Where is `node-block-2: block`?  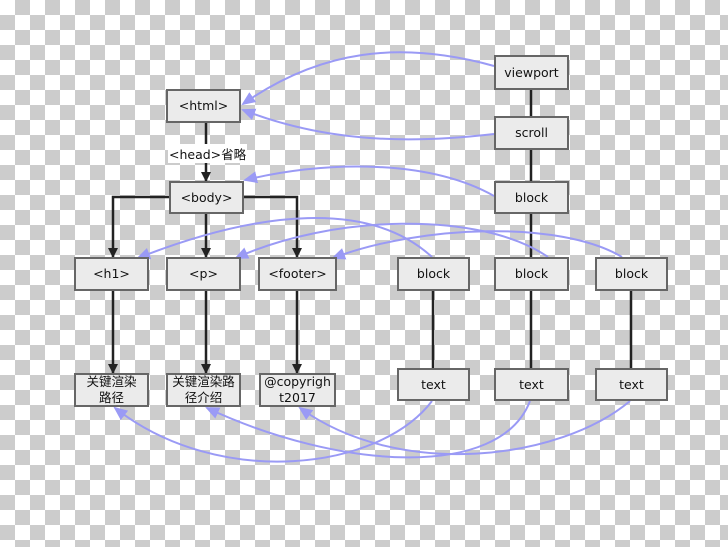 node-block-2: block is located at coordinates (531, 274).